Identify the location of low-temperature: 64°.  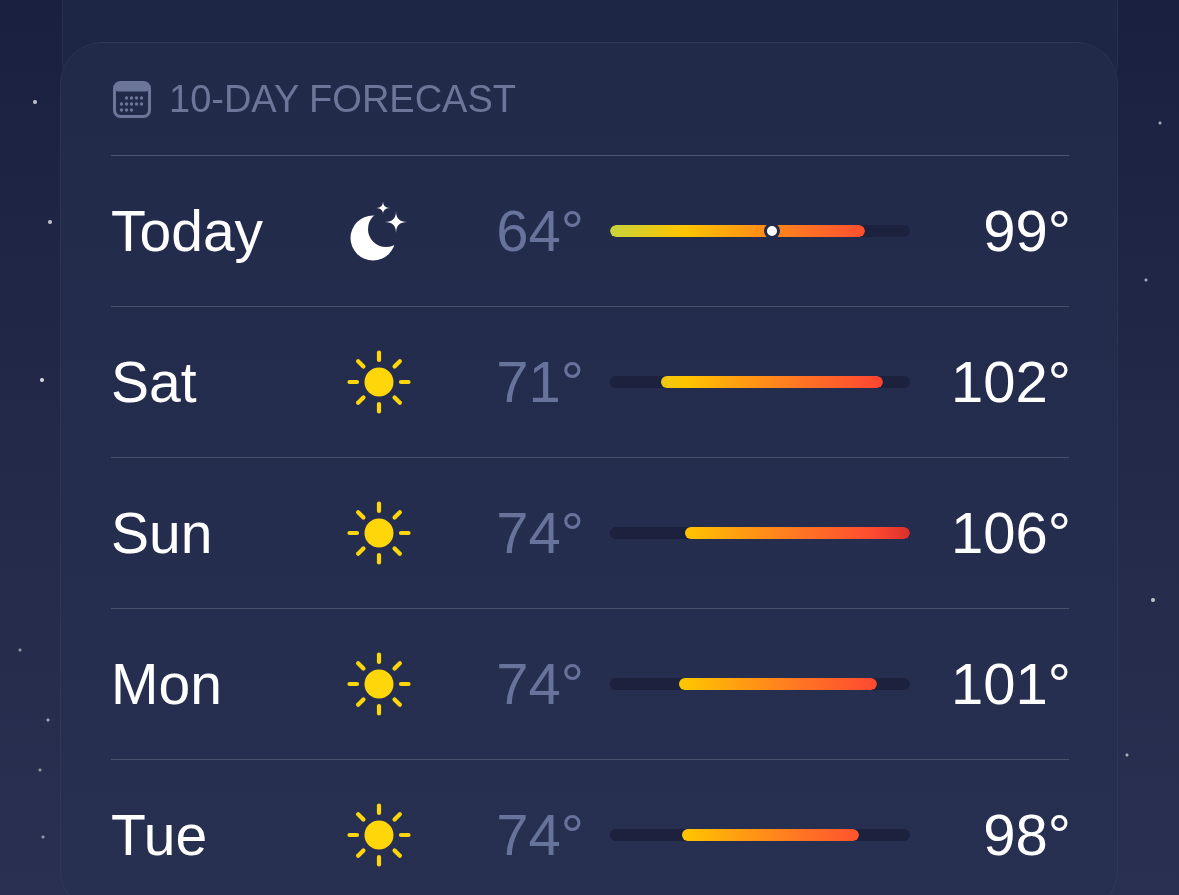
(540, 231).